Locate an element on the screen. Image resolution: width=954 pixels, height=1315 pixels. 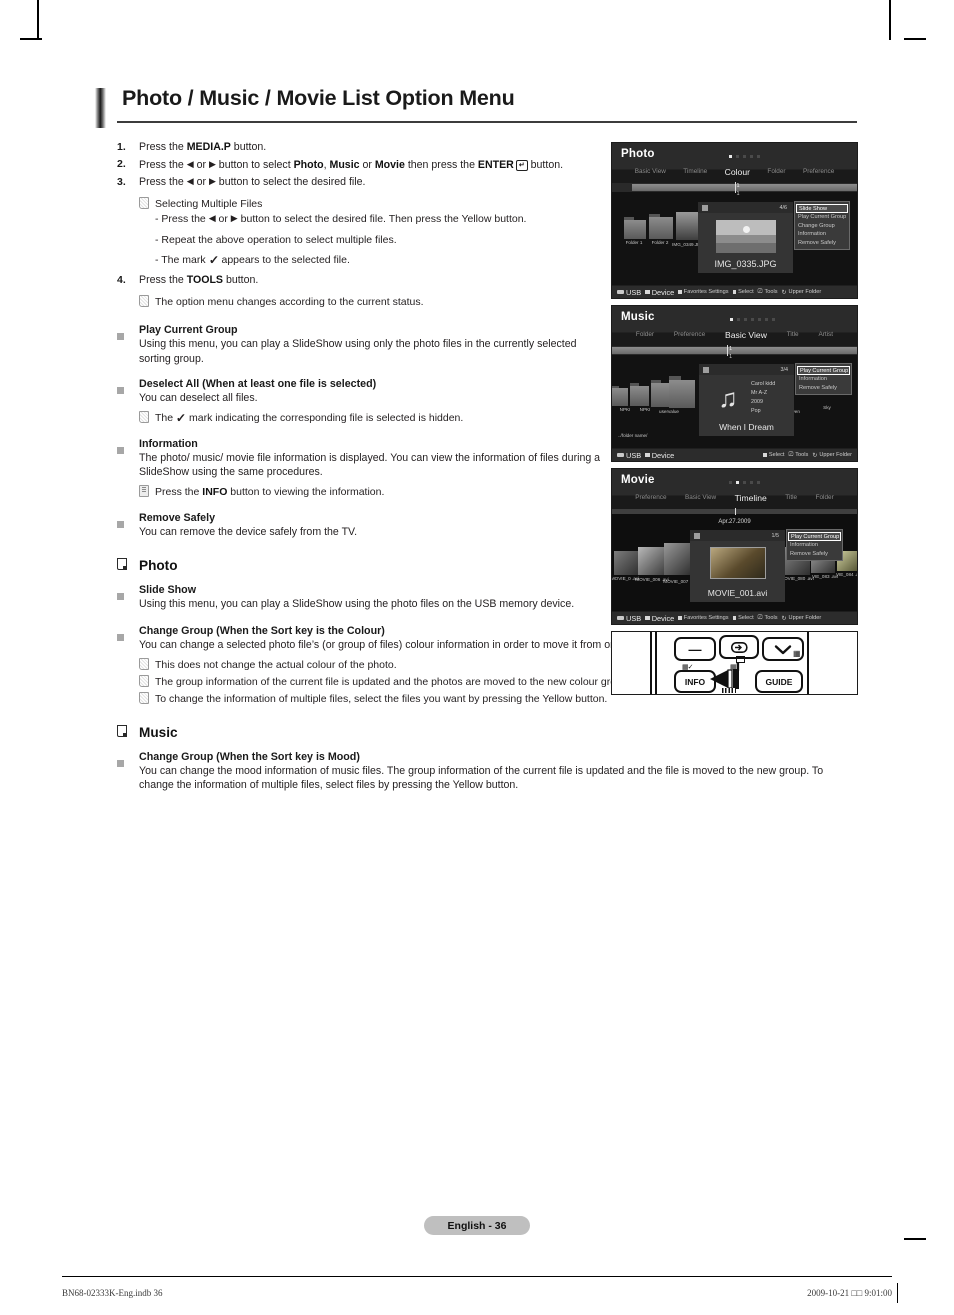
source-icon is located at coordinates (739, 647).